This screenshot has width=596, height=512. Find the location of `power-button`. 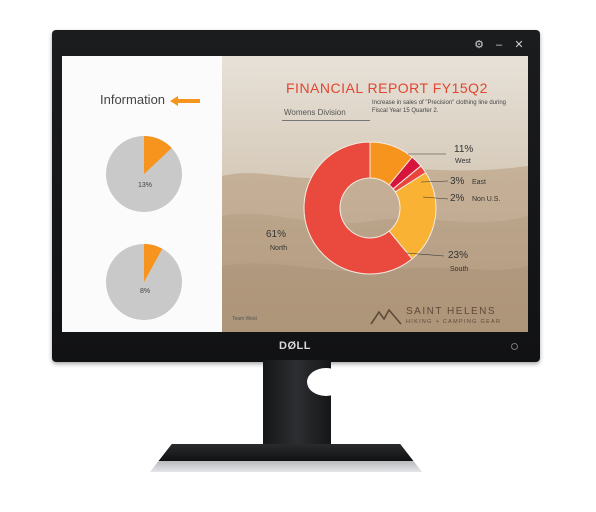

power-button is located at coordinates (514, 346).